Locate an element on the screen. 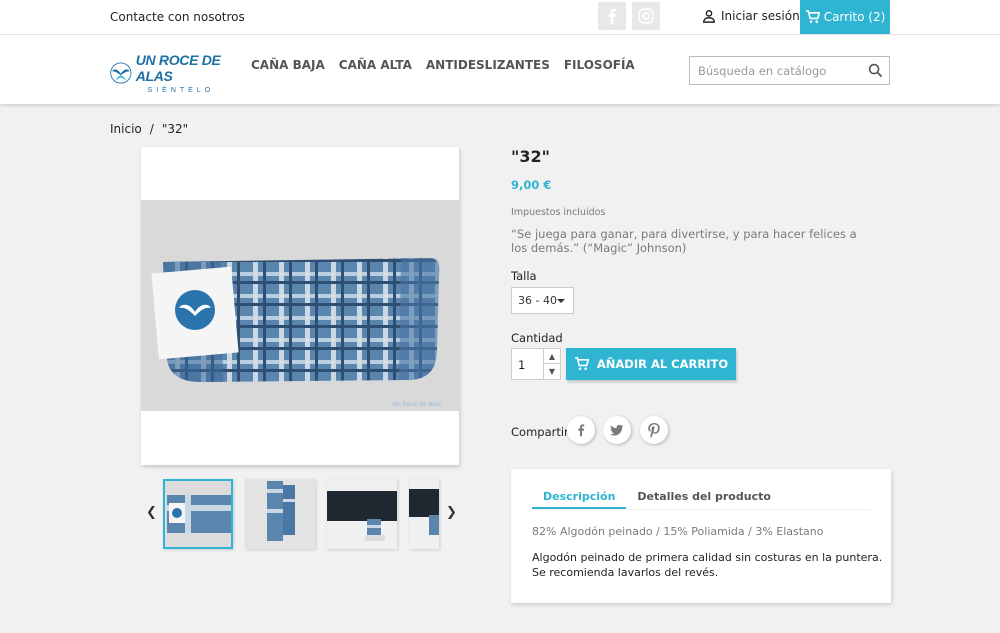  logo-subtitle: SIÉNTELO is located at coordinates (181, 90).